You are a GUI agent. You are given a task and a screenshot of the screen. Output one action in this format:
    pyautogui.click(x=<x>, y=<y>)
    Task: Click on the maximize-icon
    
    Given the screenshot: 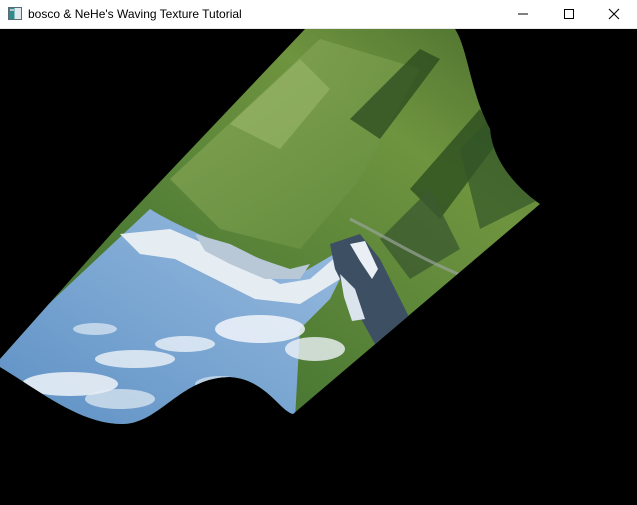 What is the action you would take?
    pyautogui.click(x=569, y=14)
    